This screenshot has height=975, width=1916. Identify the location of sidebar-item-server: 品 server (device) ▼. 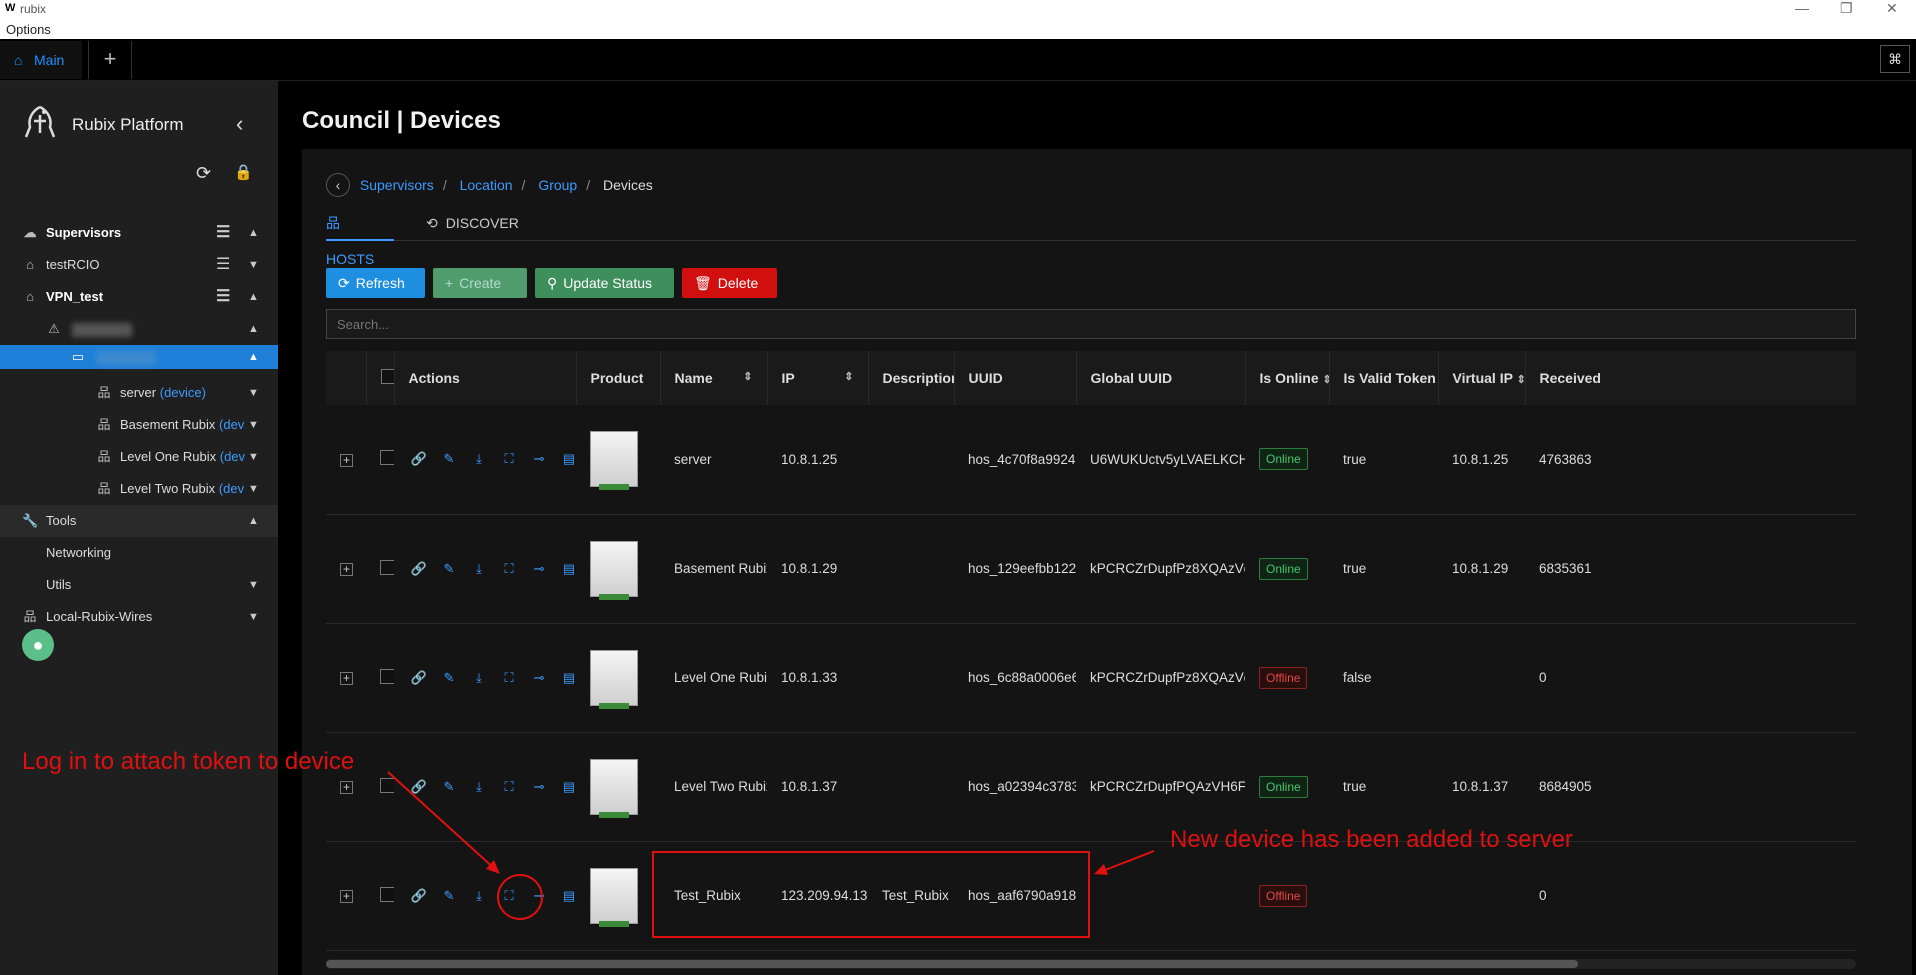
(139, 393).